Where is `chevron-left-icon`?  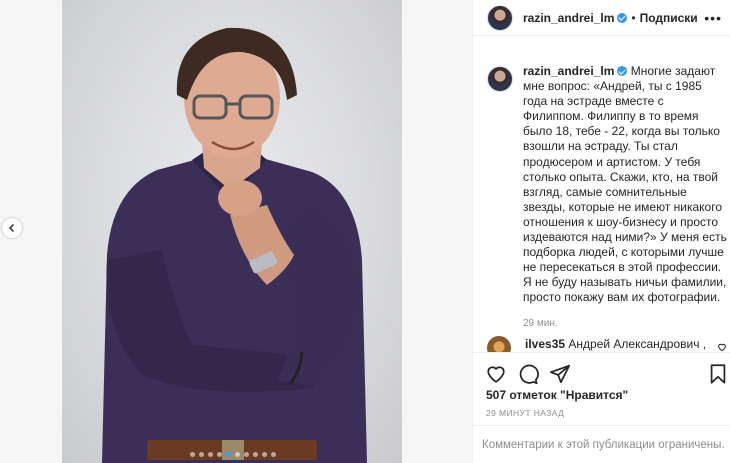 chevron-left-icon is located at coordinates (11, 228).